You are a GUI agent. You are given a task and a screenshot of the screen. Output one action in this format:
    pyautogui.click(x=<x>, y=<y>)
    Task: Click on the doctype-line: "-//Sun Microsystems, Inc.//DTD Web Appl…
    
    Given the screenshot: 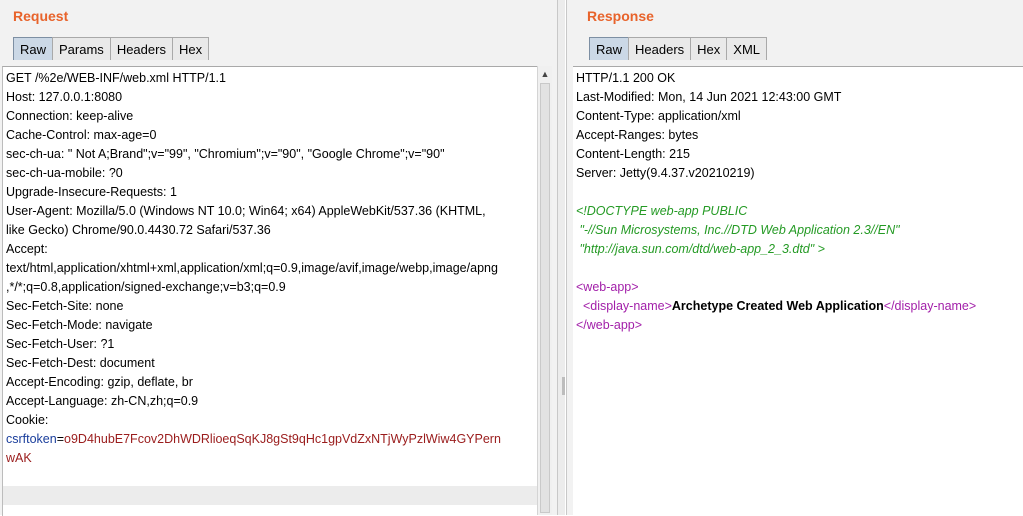 What is the action you would take?
    pyautogui.click(x=738, y=230)
    